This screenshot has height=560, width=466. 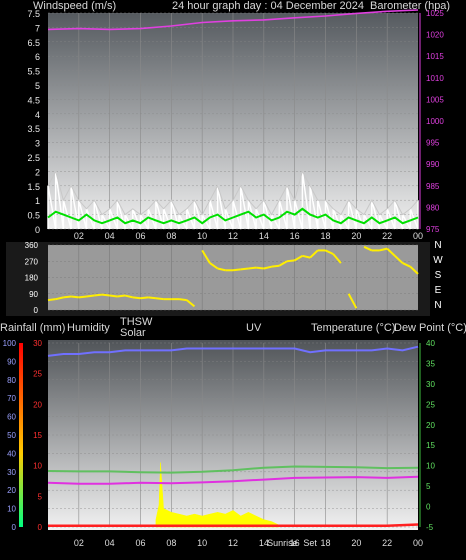 I want to click on temperature-tick-label: 30, so click(x=430, y=384).